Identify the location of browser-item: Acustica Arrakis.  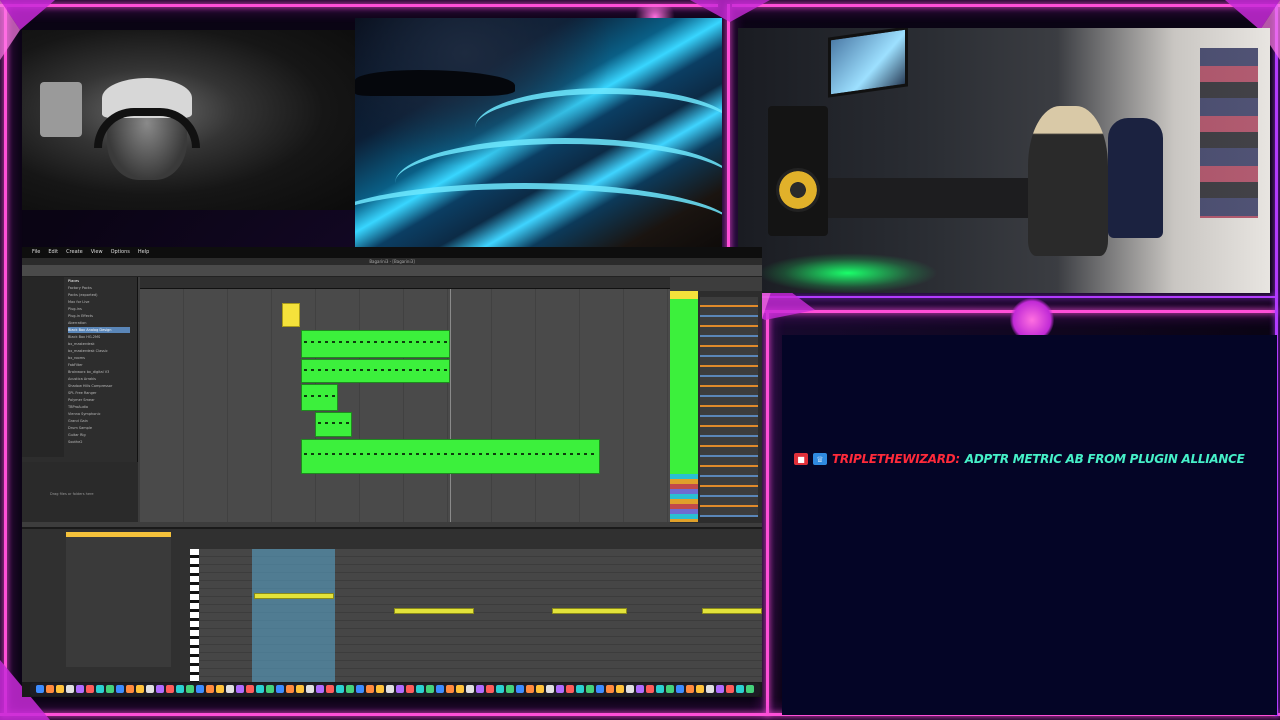
(99, 379).